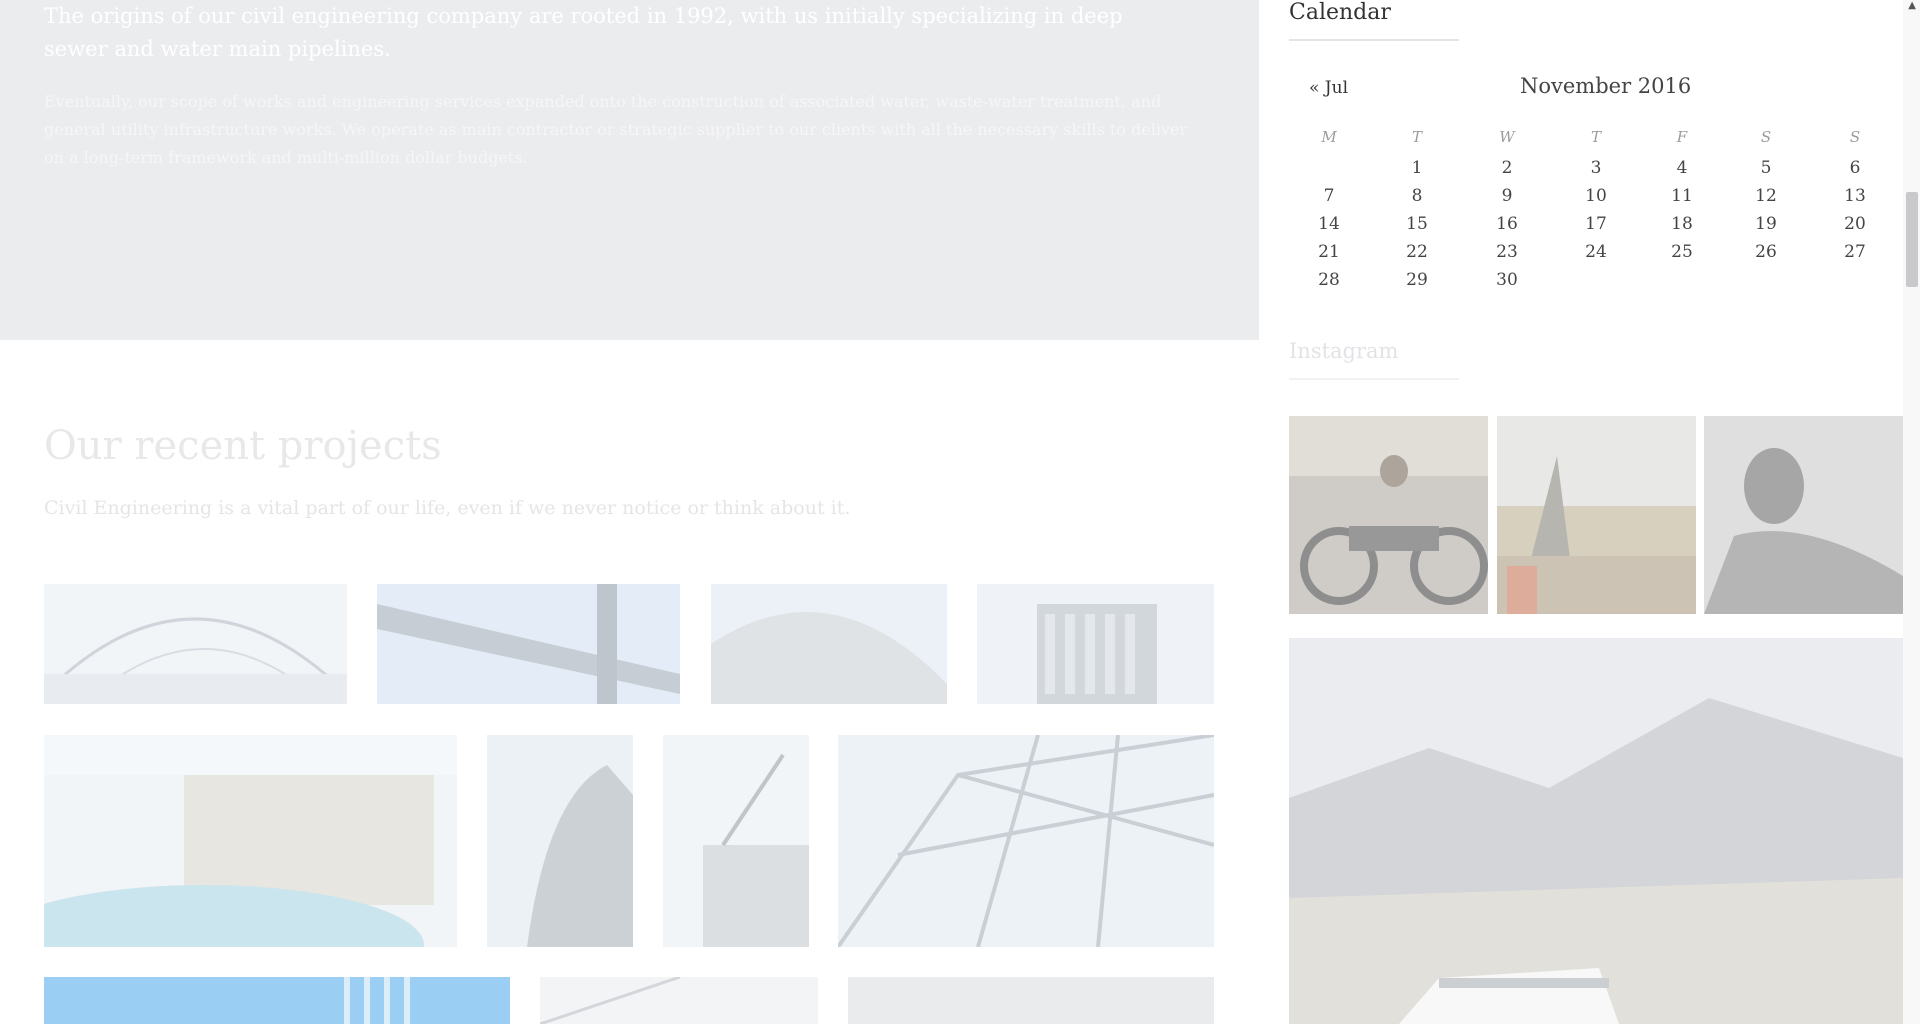  I want to click on calendar-day: 21, so click(1329, 252).